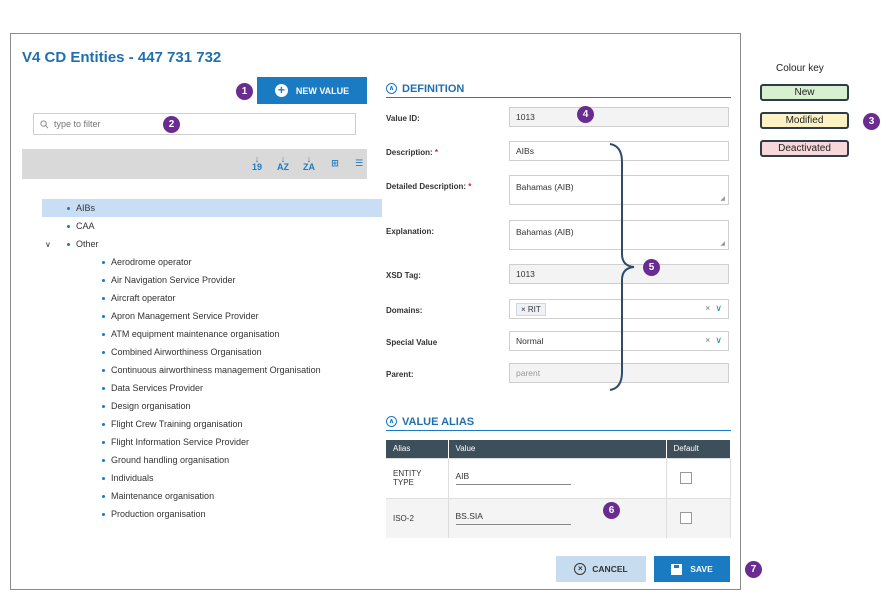 This screenshot has height=614, width=886. Describe the element at coordinates (545, 187) in the screenshot. I see `detailed-description-value: Bahamas (AIB)` at that location.